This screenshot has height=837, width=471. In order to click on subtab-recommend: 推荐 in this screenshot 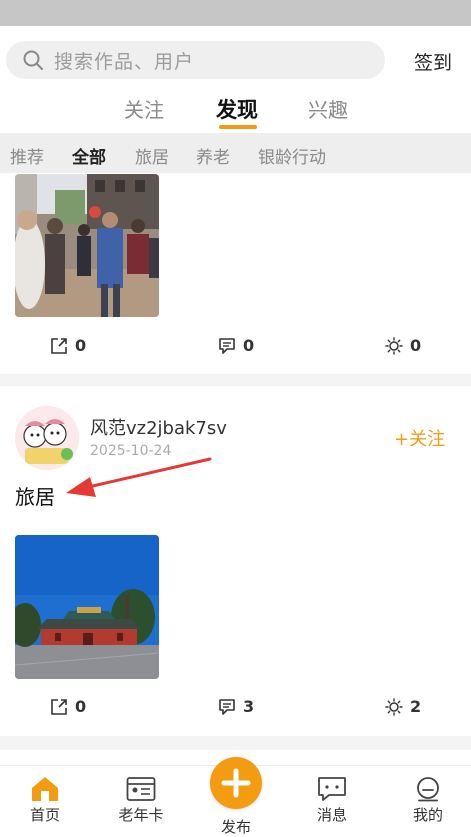, I will do `click(27, 155)`.